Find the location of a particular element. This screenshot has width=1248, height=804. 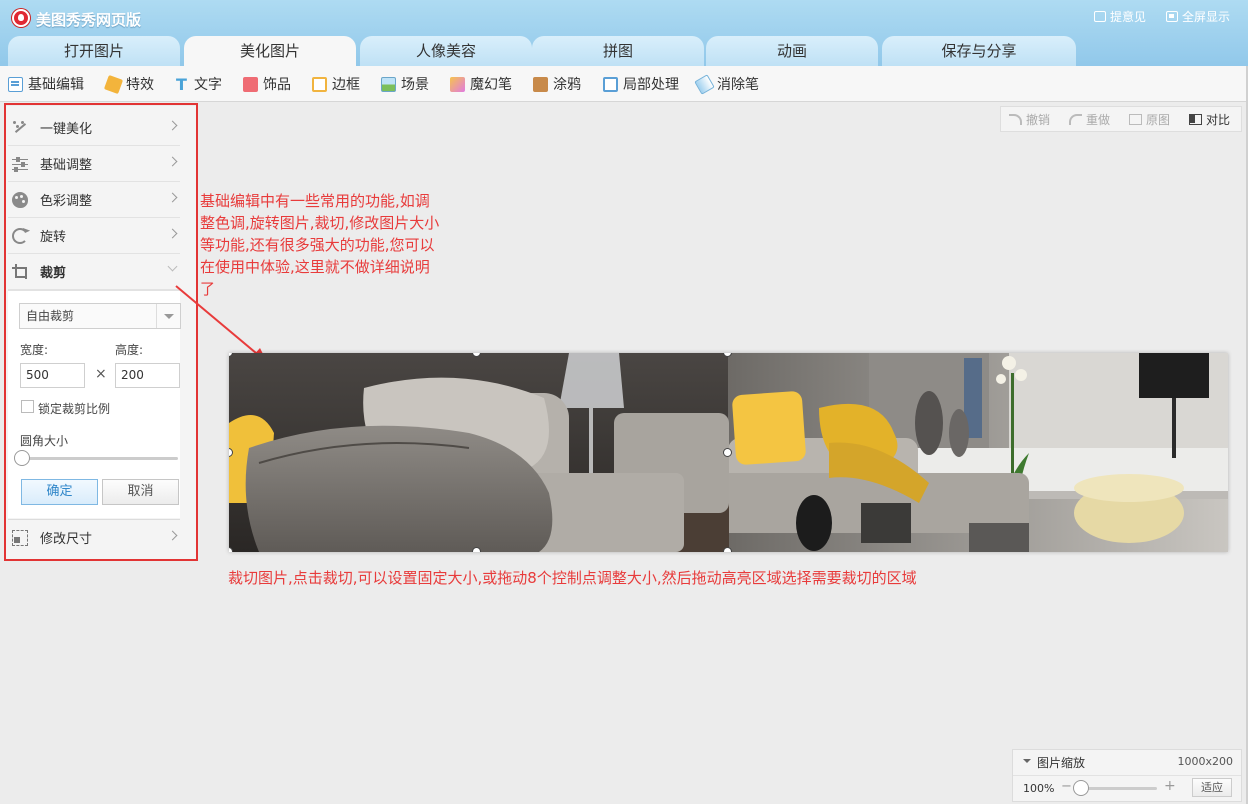

fit-button: 适应 is located at coordinates (1212, 787).